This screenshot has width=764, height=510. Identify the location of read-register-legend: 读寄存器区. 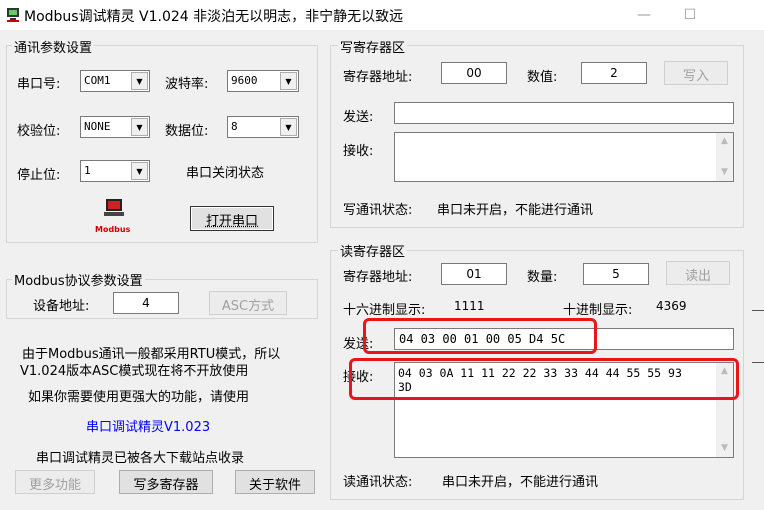
(373, 250).